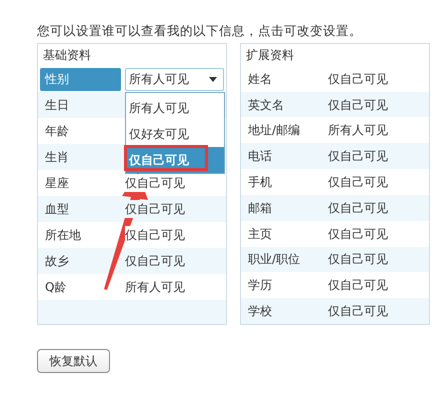 The height and width of the screenshot is (403, 446). I want to click on row-label: 星座, so click(57, 183).